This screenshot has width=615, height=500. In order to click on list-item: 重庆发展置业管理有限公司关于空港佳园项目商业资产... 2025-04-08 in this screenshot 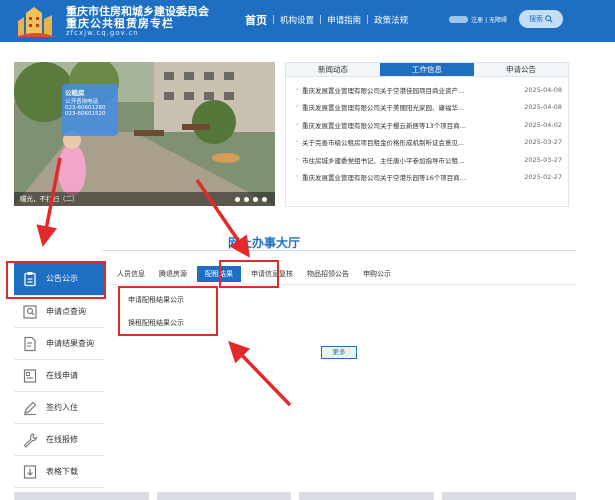, I will do `click(429, 90)`.